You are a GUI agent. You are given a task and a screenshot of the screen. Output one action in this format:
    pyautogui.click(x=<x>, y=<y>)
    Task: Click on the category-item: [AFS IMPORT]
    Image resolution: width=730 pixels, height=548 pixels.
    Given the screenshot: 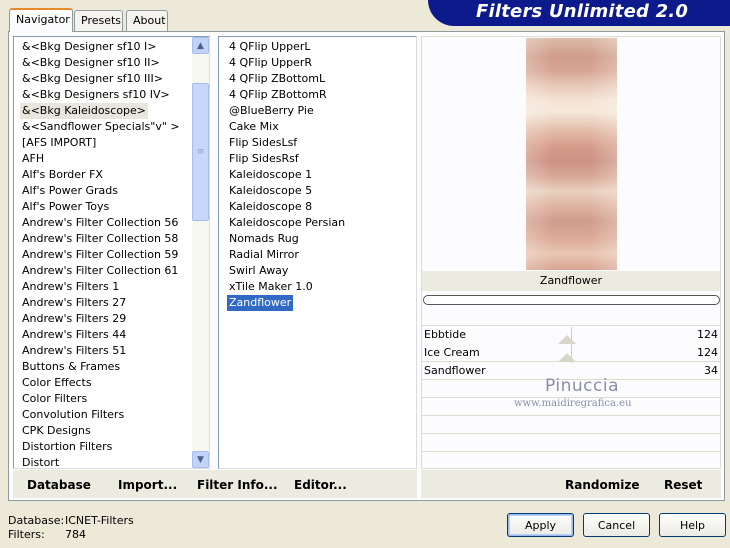 What is the action you would take?
    pyautogui.click(x=59, y=143)
    